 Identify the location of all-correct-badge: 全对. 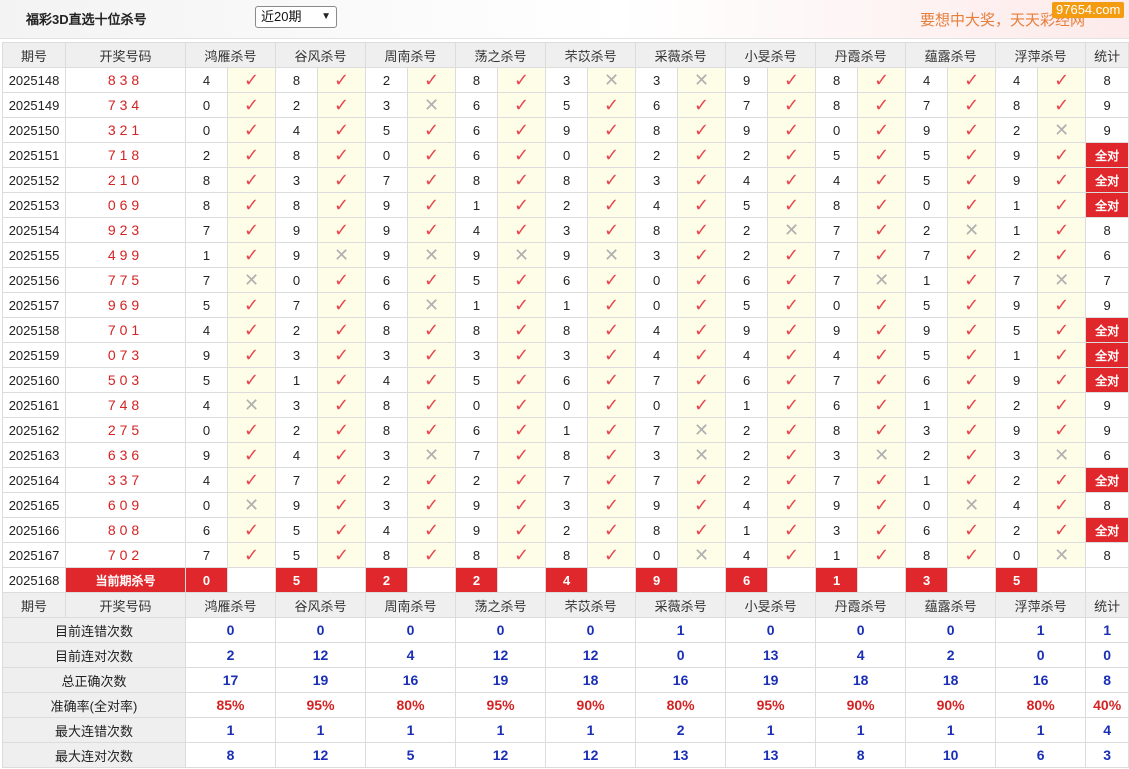
(1107, 355).